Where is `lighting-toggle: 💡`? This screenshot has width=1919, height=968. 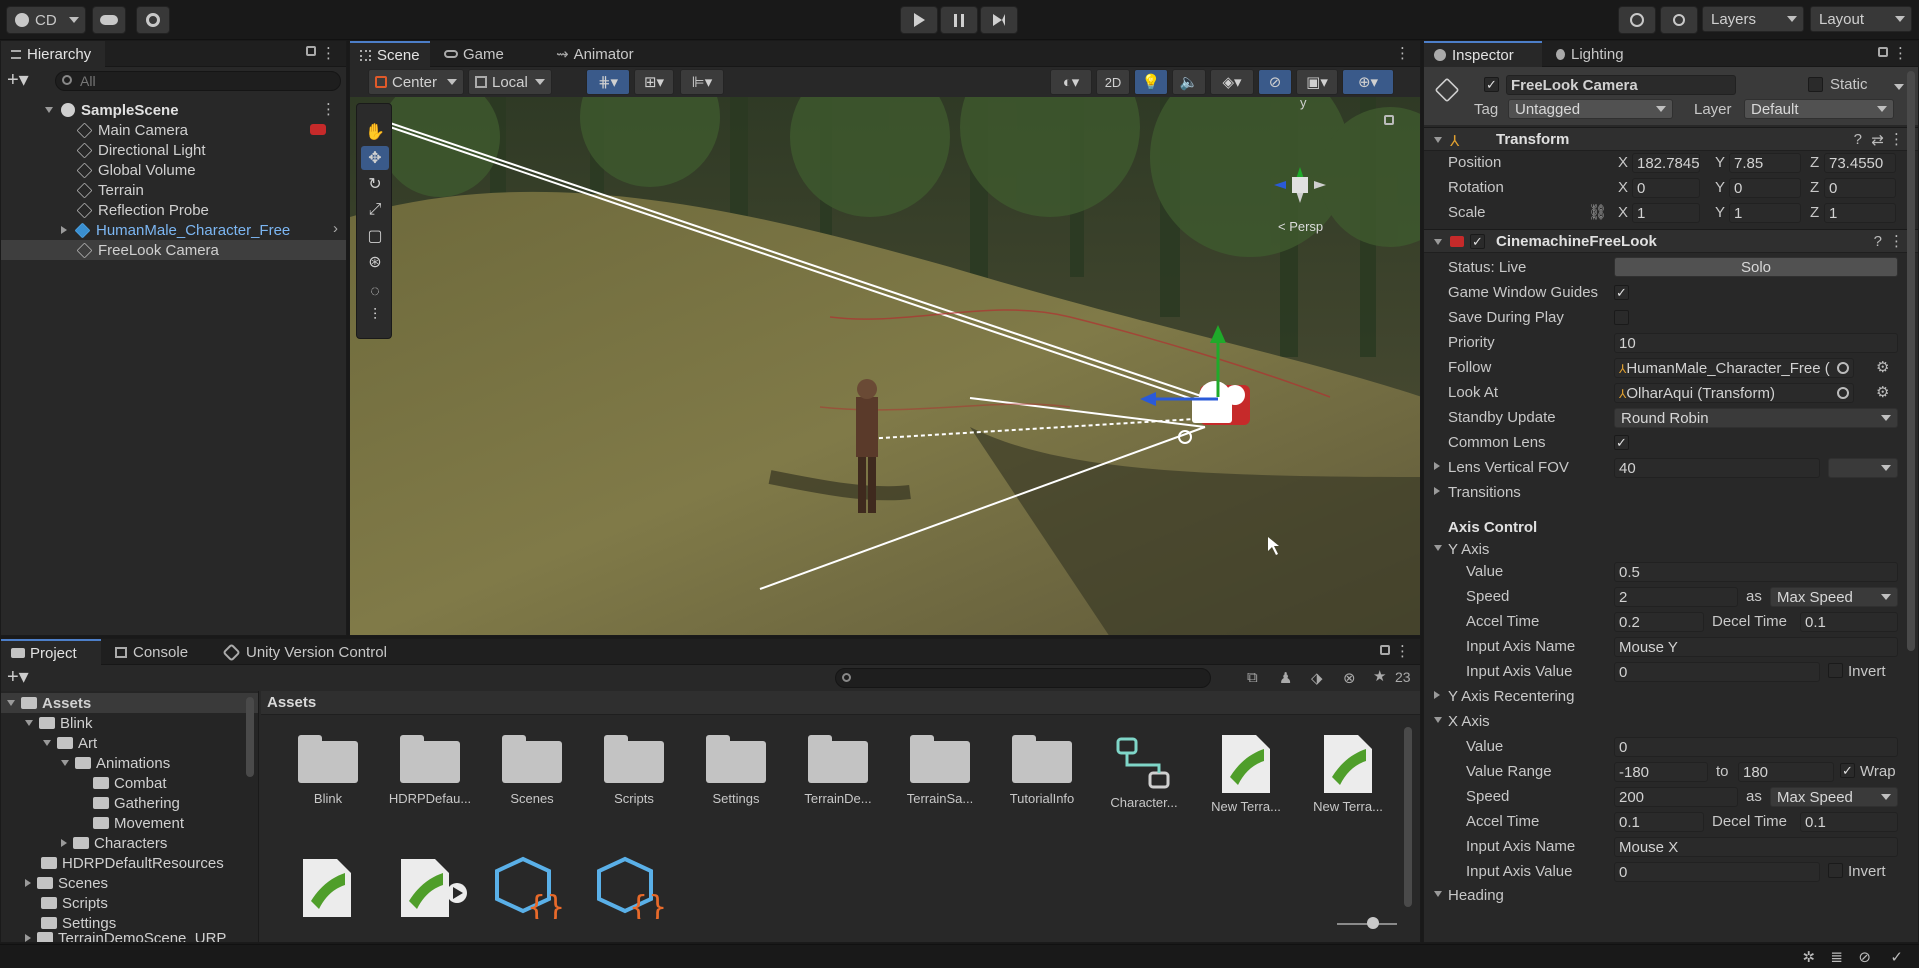 lighting-toggle: 💡 is located at coordinates (1151, 82).